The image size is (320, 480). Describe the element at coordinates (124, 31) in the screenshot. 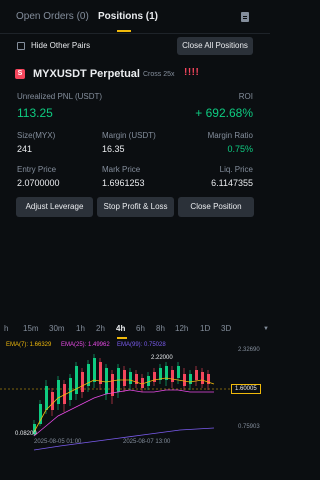

I see `active-tab-indicator` at that location.